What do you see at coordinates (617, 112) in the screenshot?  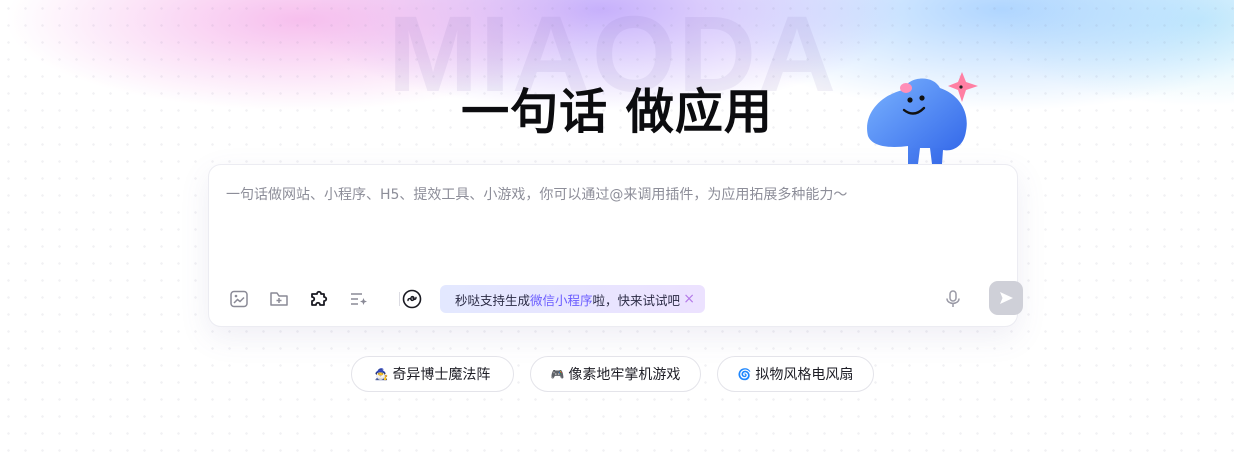 I see `page-title: 一句话 做应用` at bounding box center [617, 112].